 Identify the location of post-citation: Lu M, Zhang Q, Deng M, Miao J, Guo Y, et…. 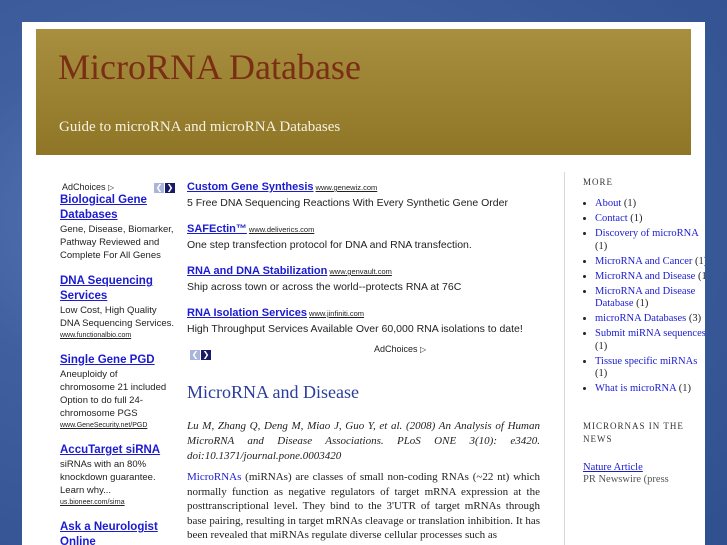
(363, 441).